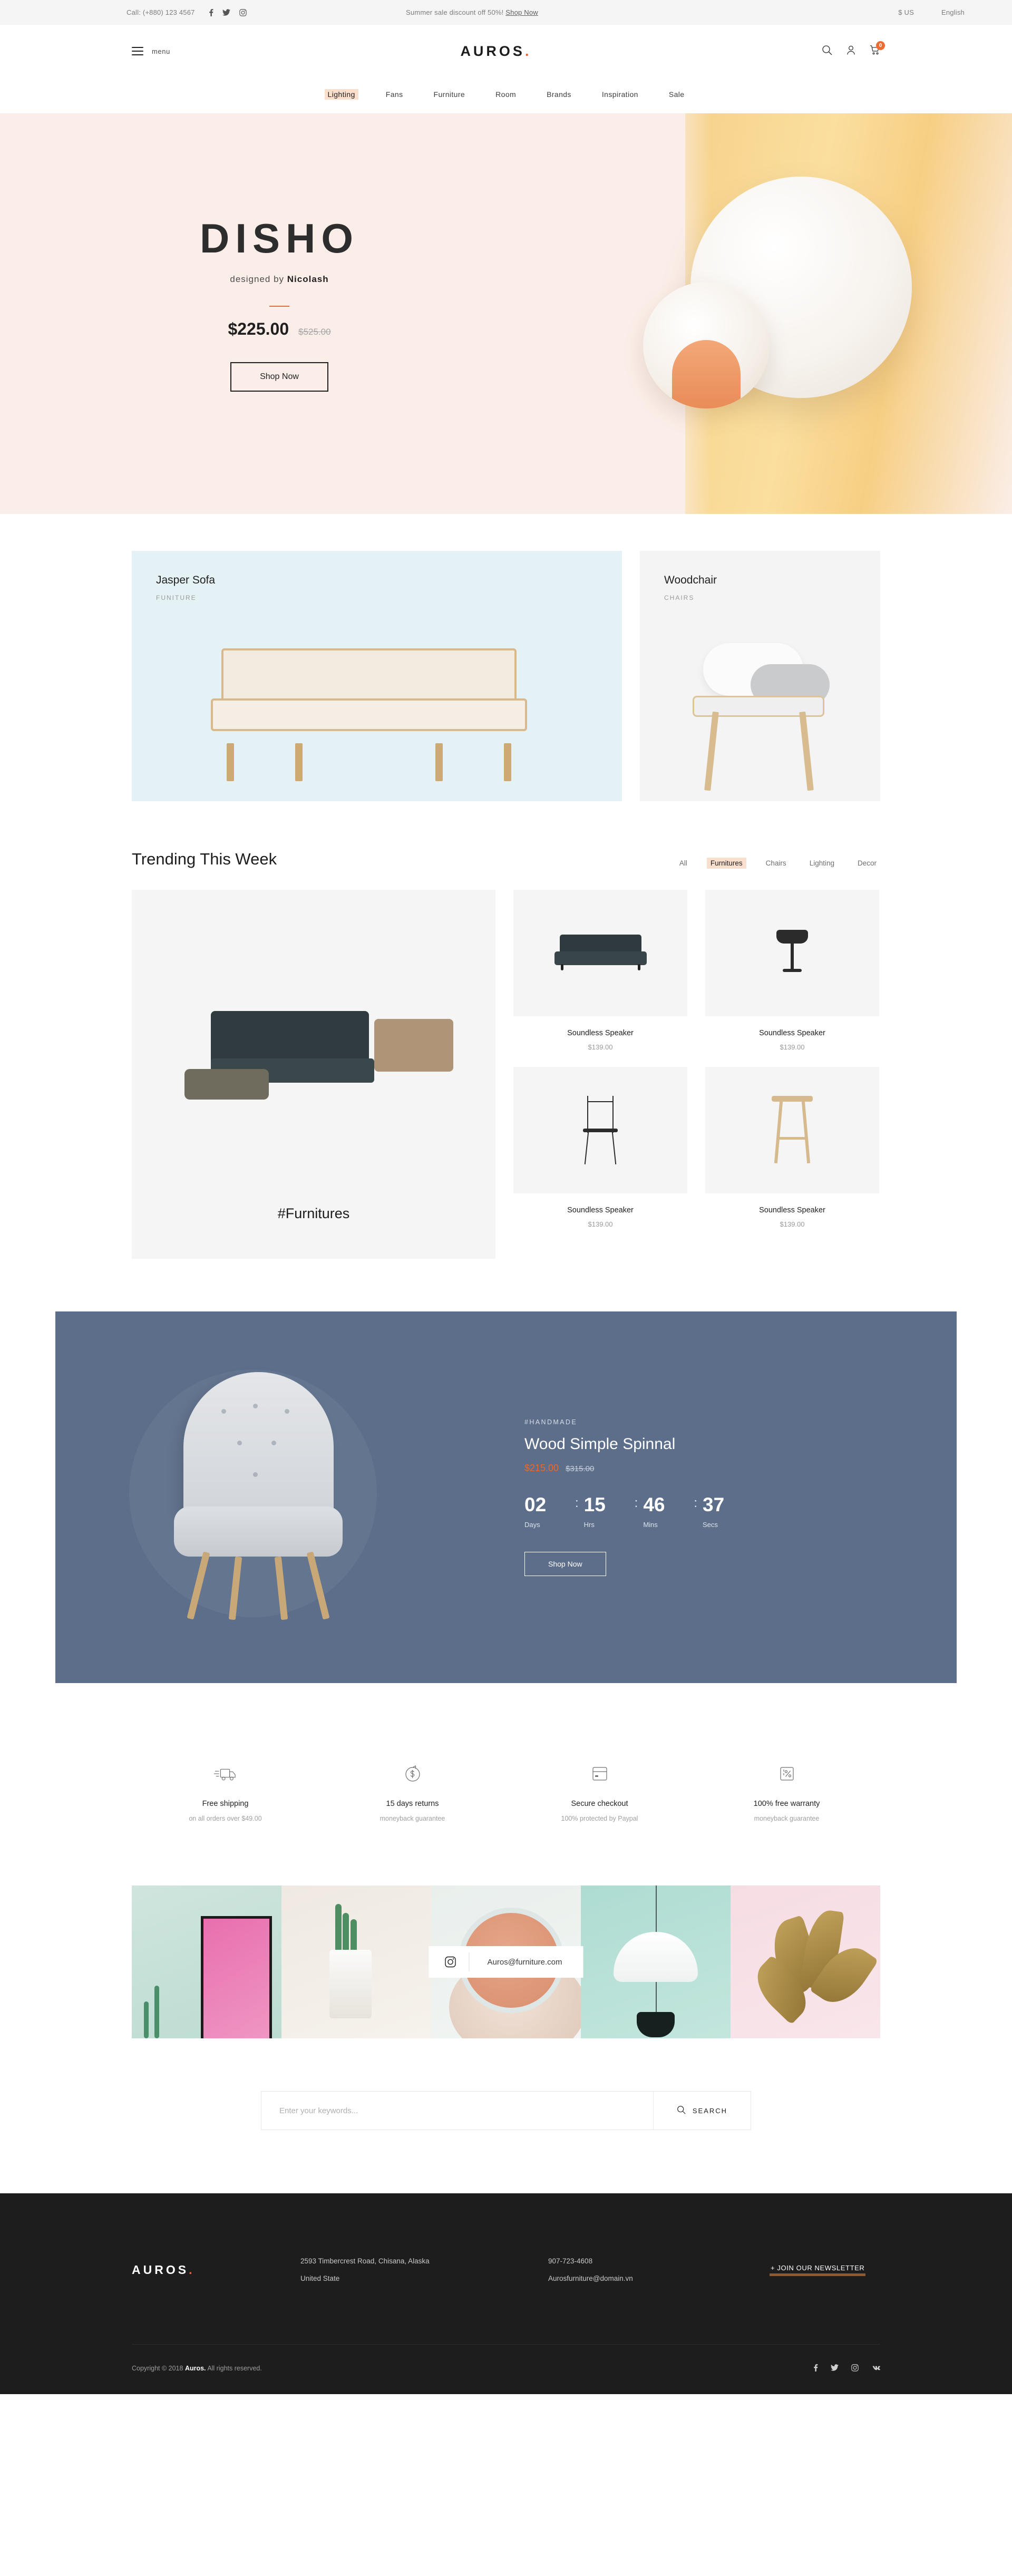  I want to click on nav-item-room: Room, so click(505, 94).